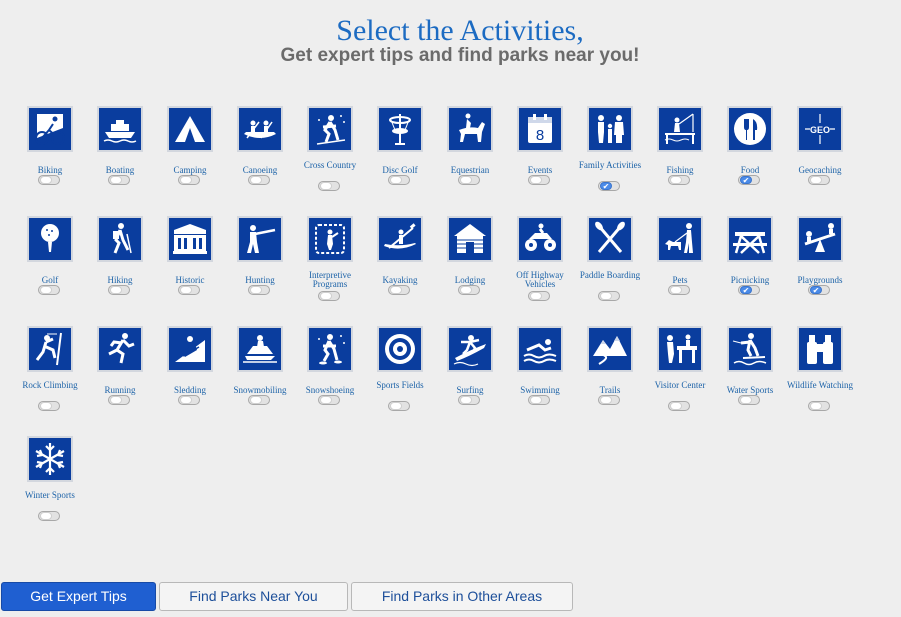 This screenshot has width=901, height=617. I want to click on activity-label: Off Highway Vehicles, so click(540, 279).